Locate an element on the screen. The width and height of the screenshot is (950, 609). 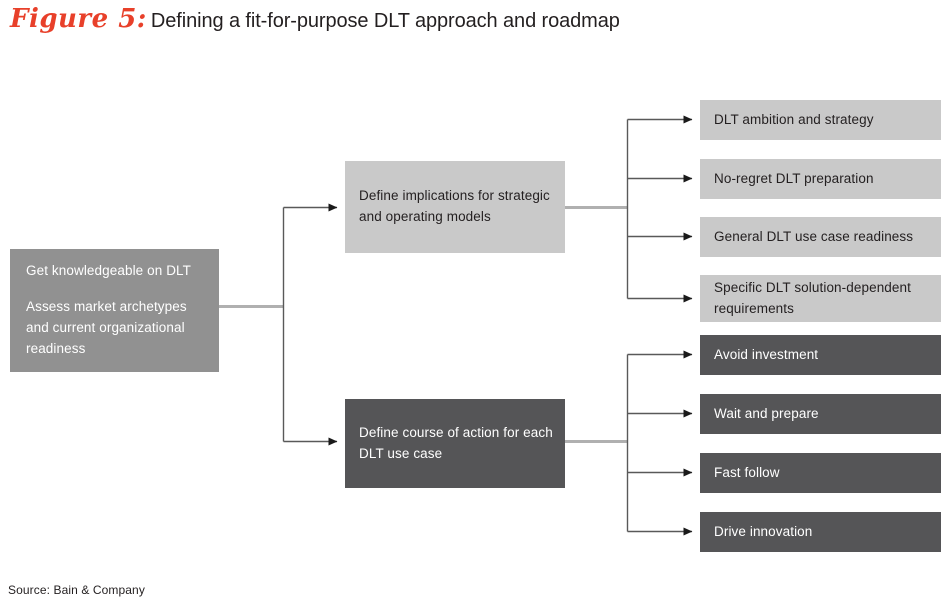
node-wait-and-prepare: Wait and prepare is located at coordinates (820, 414).